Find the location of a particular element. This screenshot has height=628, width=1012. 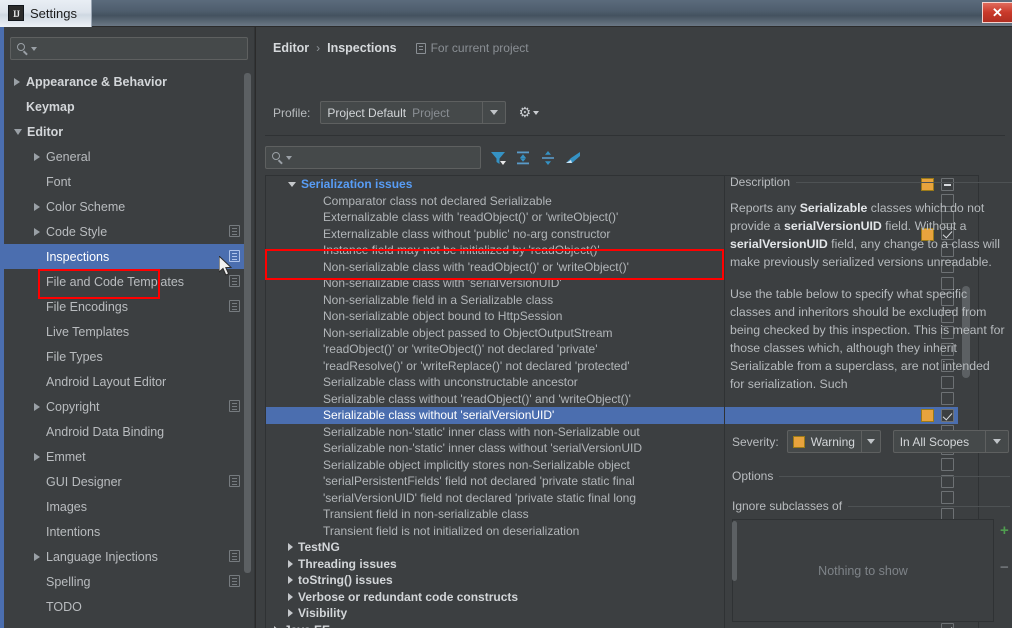

project-icon is located at coordinates (420, 48).